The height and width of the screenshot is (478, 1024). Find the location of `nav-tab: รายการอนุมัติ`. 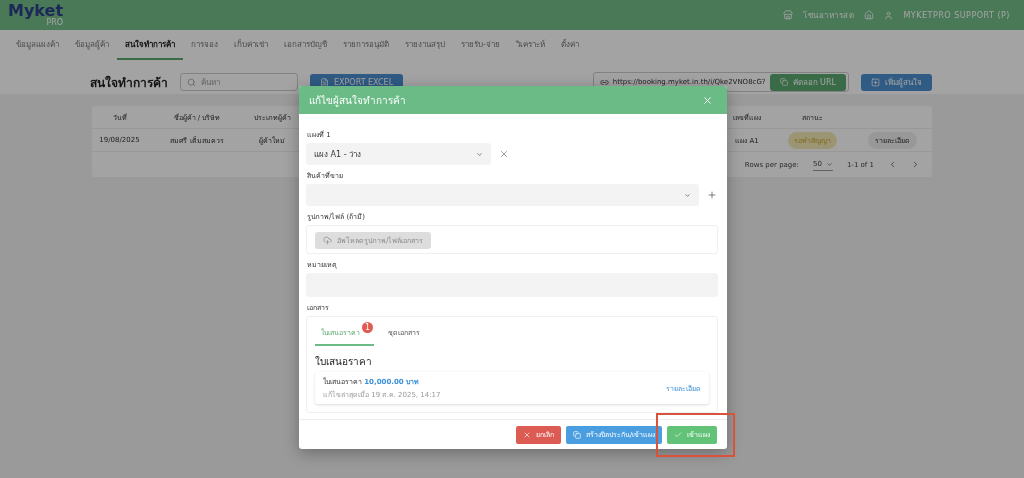

nav-tab: รายการอนุมัติ is located at coordinates (366, 45).